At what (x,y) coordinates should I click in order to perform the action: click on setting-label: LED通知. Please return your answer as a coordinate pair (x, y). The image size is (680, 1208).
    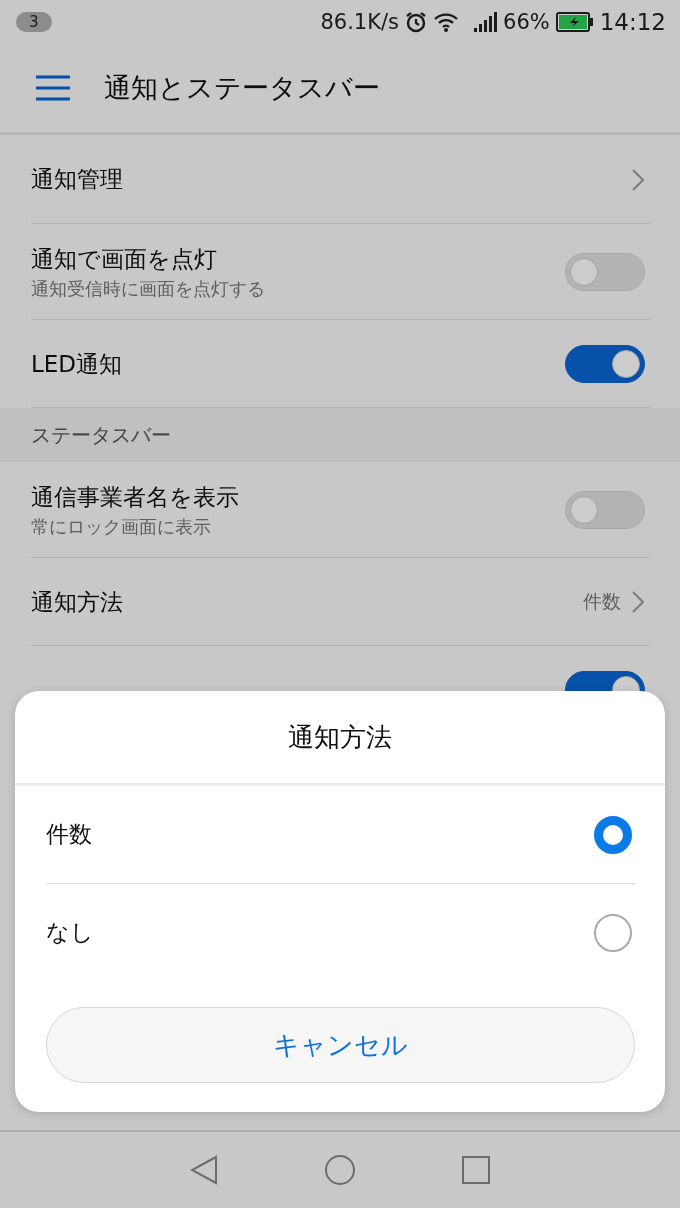
    Looking at the image, I should click on (77, 364).